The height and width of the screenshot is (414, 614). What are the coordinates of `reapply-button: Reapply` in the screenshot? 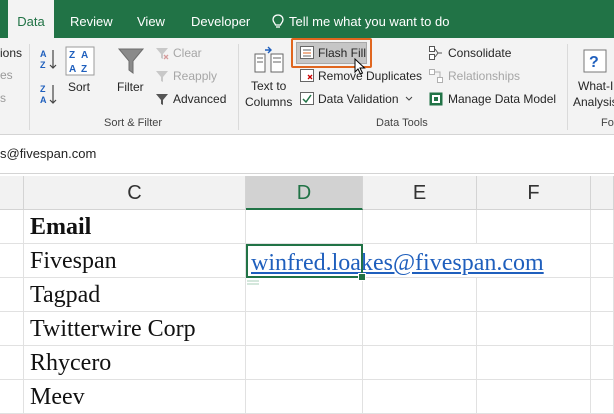 It's located at (195, 76).